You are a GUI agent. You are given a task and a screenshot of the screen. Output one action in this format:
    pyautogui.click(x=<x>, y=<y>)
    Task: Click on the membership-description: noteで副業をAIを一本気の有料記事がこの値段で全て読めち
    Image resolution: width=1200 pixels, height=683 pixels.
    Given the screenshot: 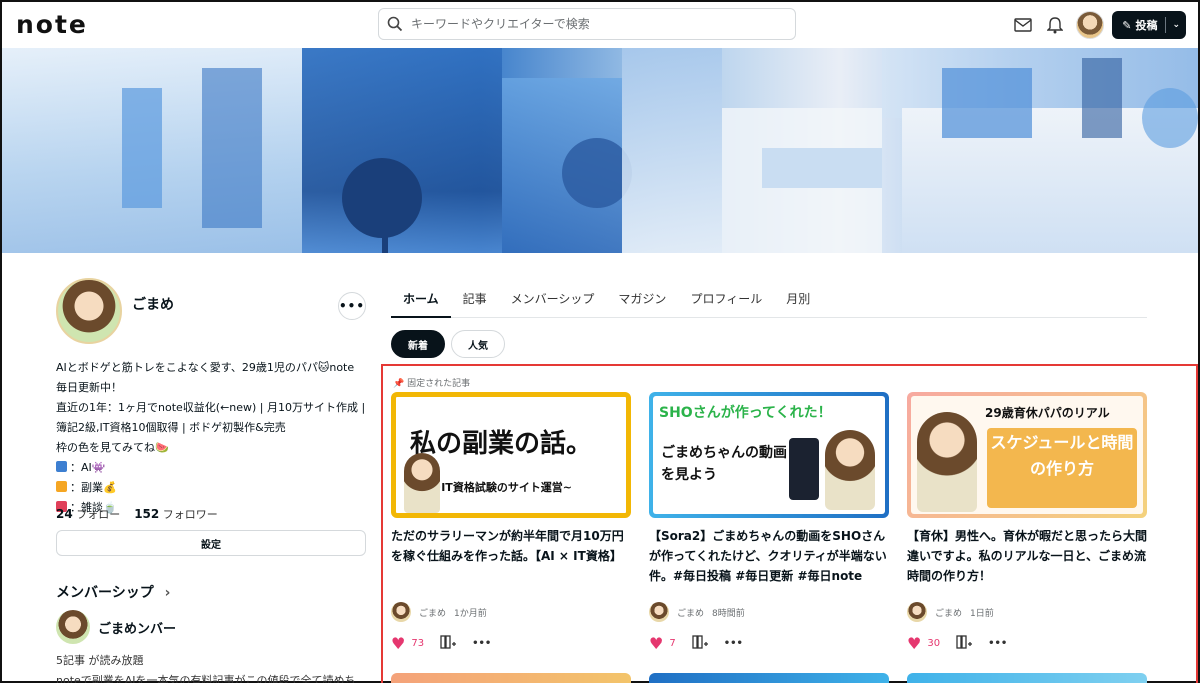 What is the action you would take?
    pyautogui.click(x=206, y=678)
    